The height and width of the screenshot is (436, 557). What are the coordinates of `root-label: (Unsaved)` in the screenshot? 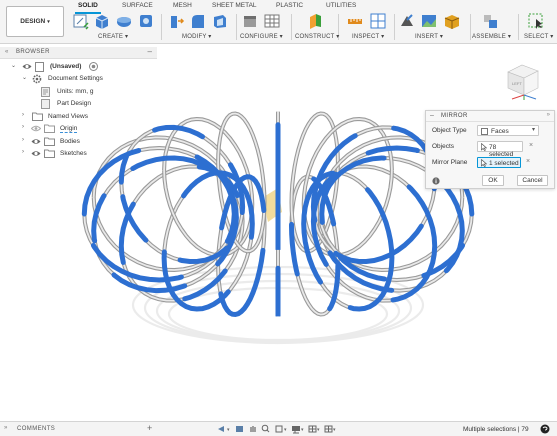 It's located at (66, 66).